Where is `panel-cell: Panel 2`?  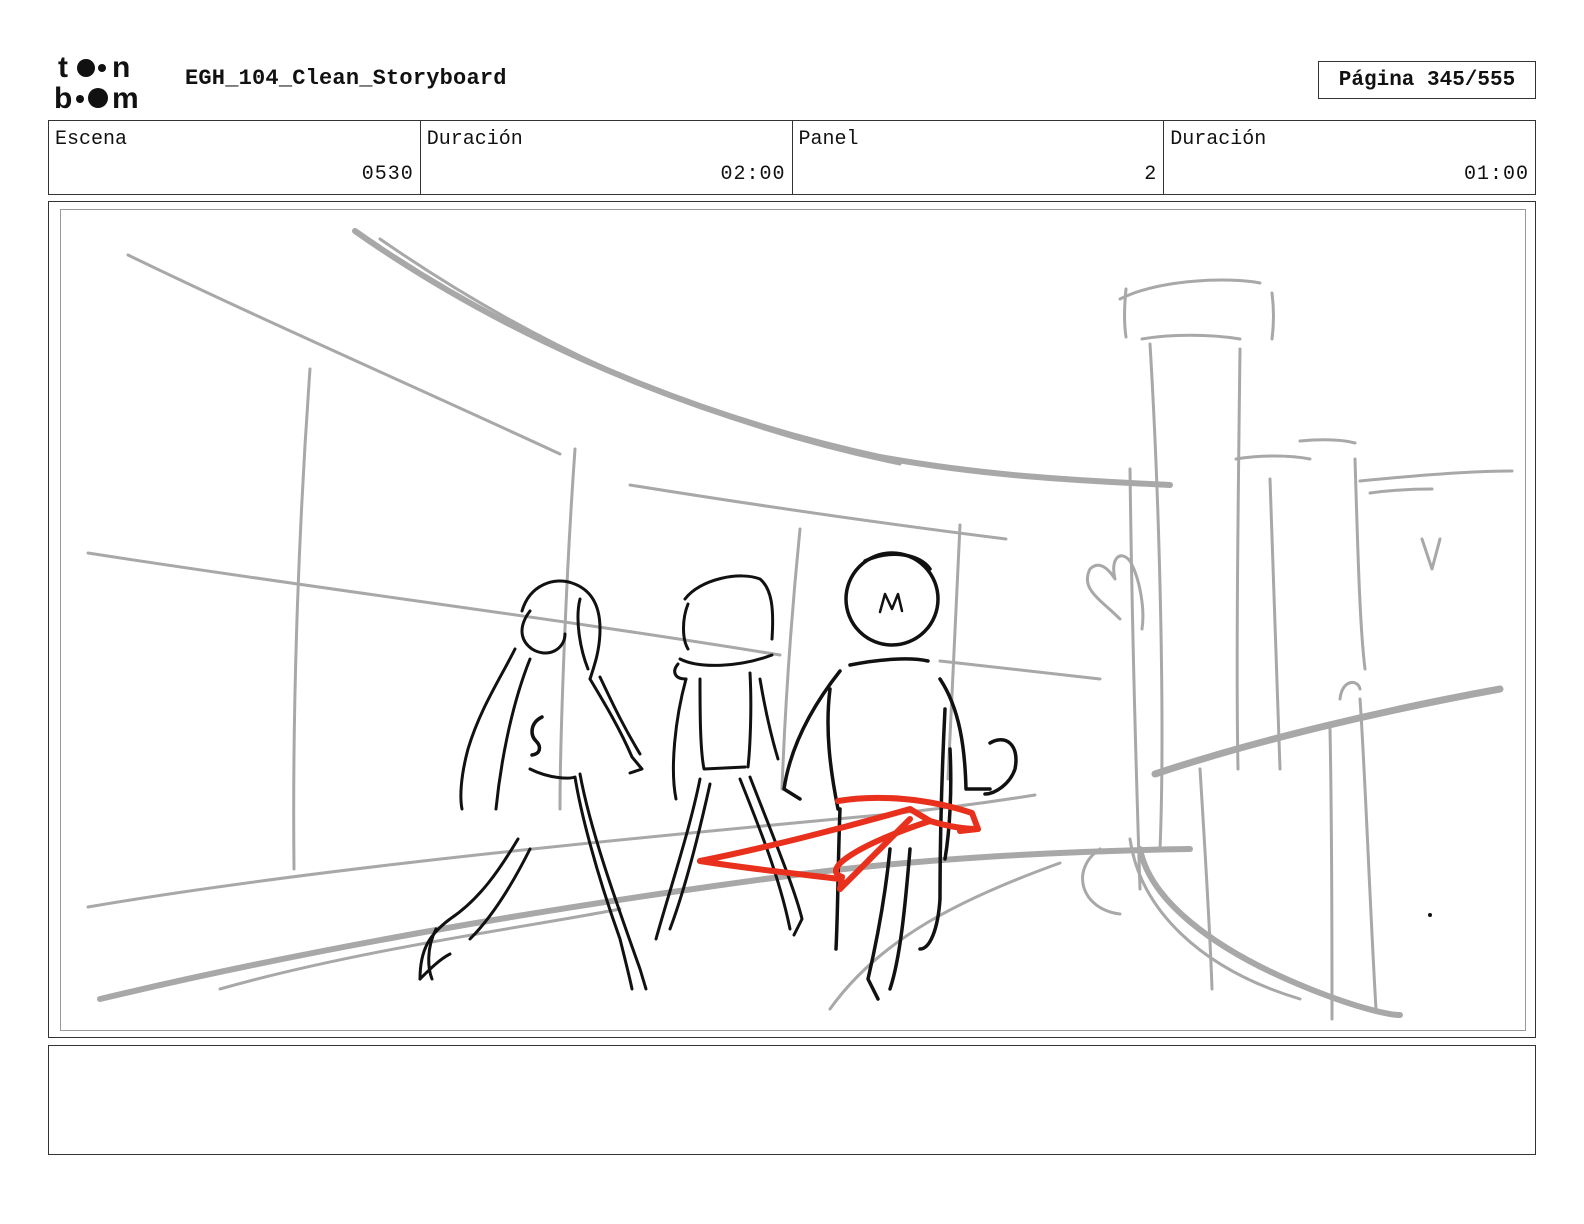 panel-cell: Panel 2 is located at coordinates (979, 157).